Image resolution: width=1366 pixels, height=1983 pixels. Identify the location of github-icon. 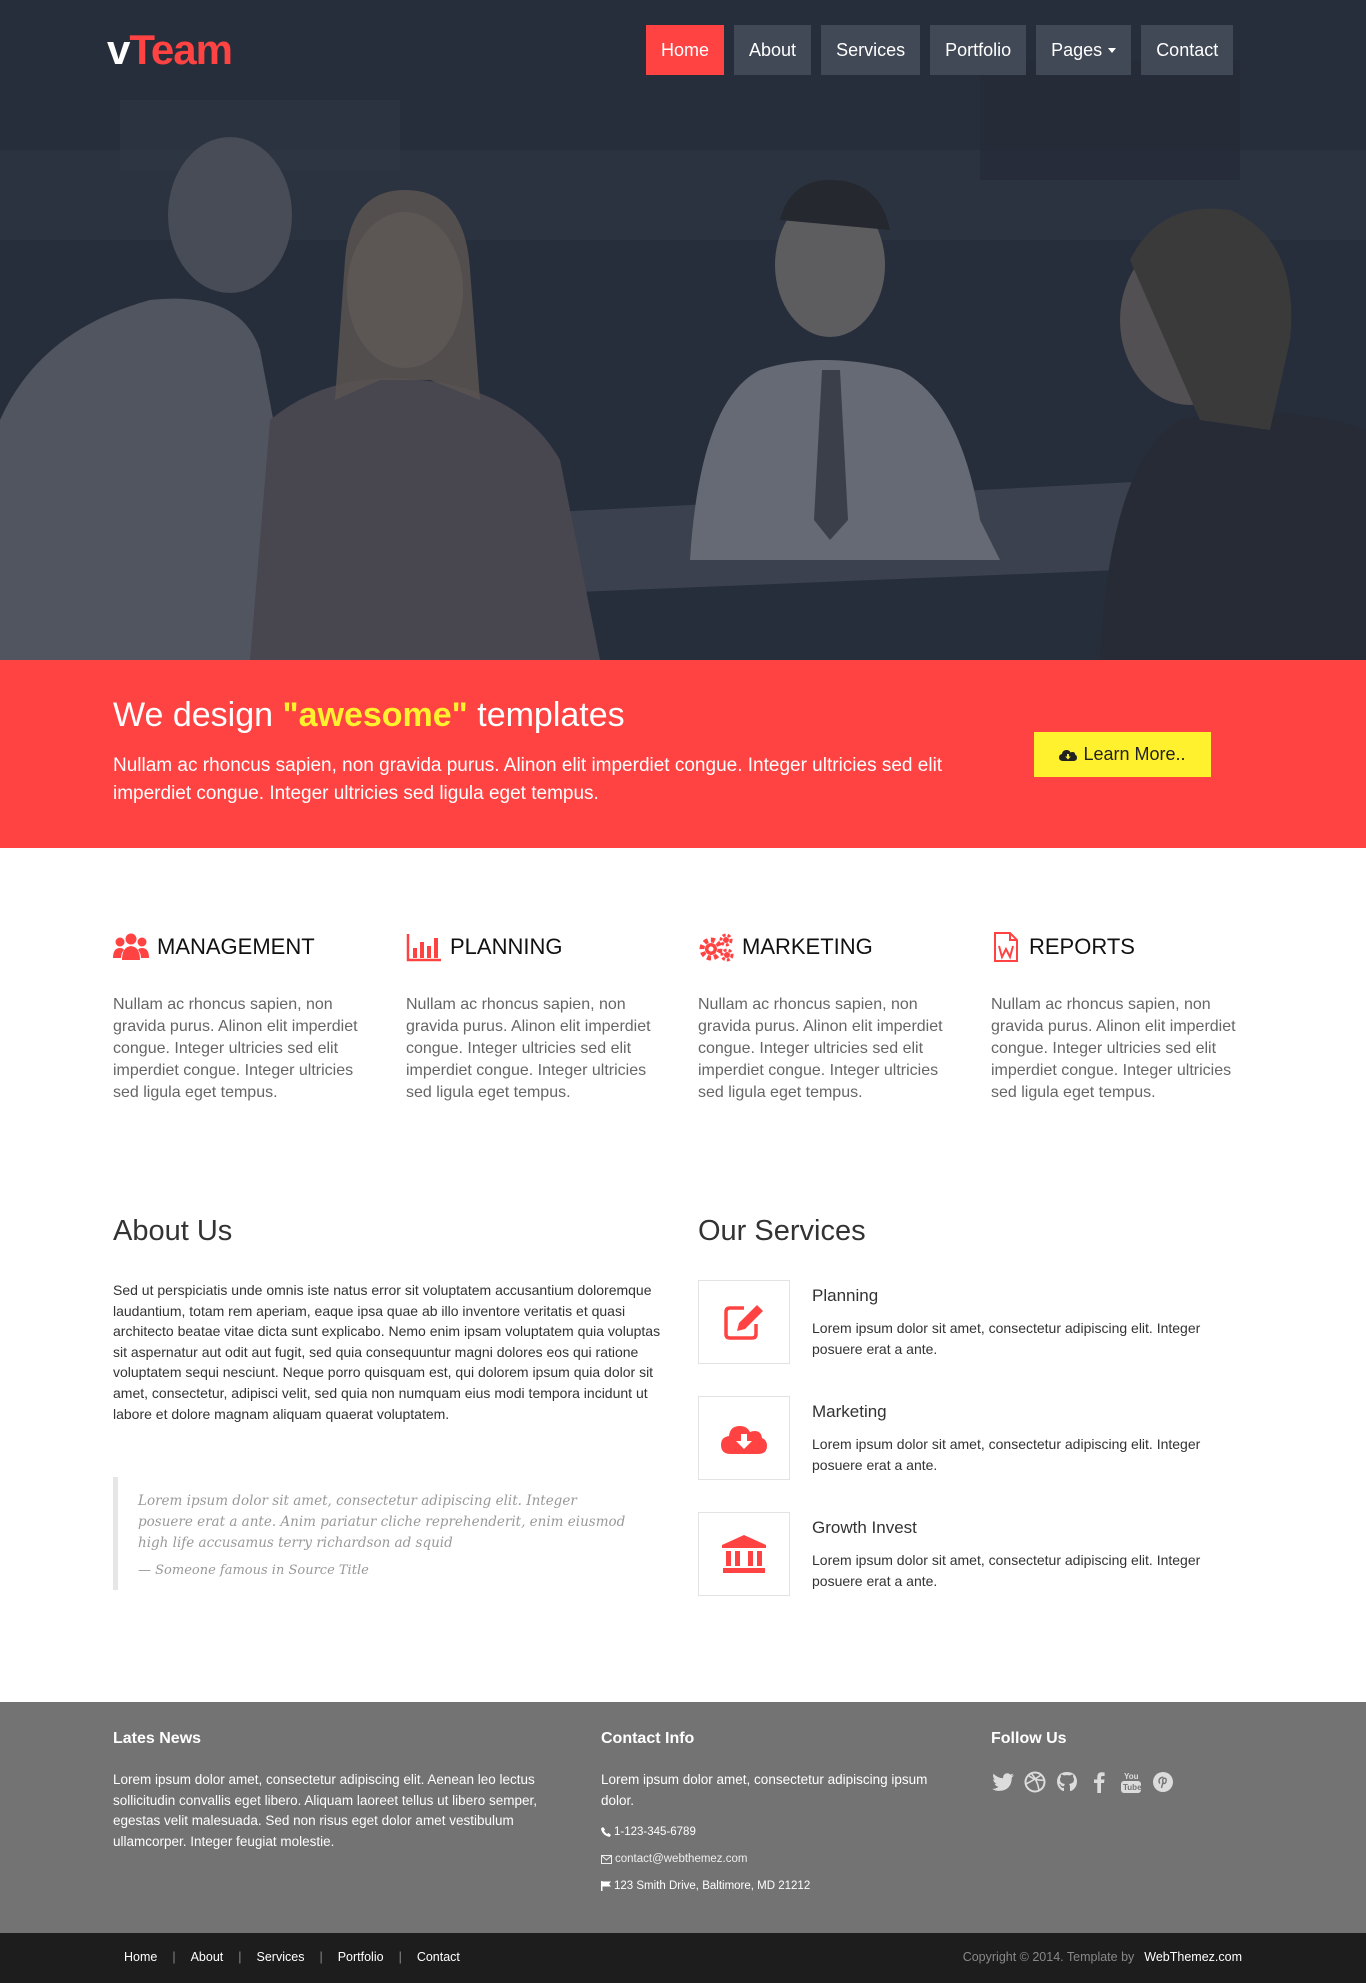
(1067, 1782).